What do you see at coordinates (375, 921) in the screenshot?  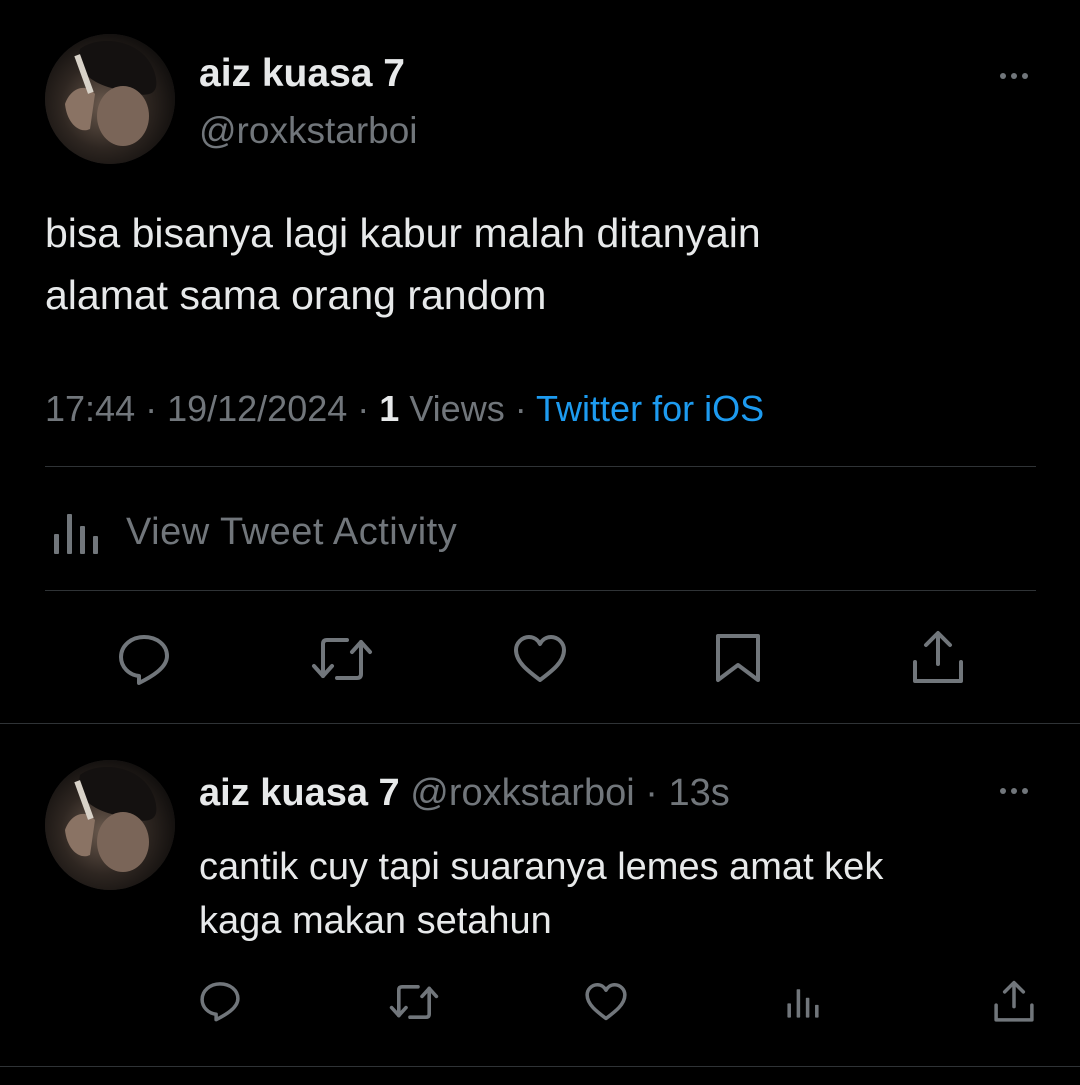 I see `reply-text-line: kaga makan setahun` at bounding box center [375, 921].